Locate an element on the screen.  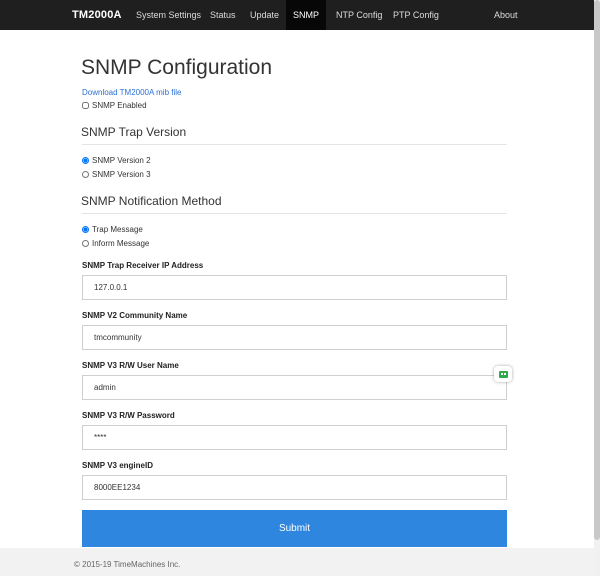
snmp-version-3-row: SNMP Version 3 is located at coordinates (116, 174).